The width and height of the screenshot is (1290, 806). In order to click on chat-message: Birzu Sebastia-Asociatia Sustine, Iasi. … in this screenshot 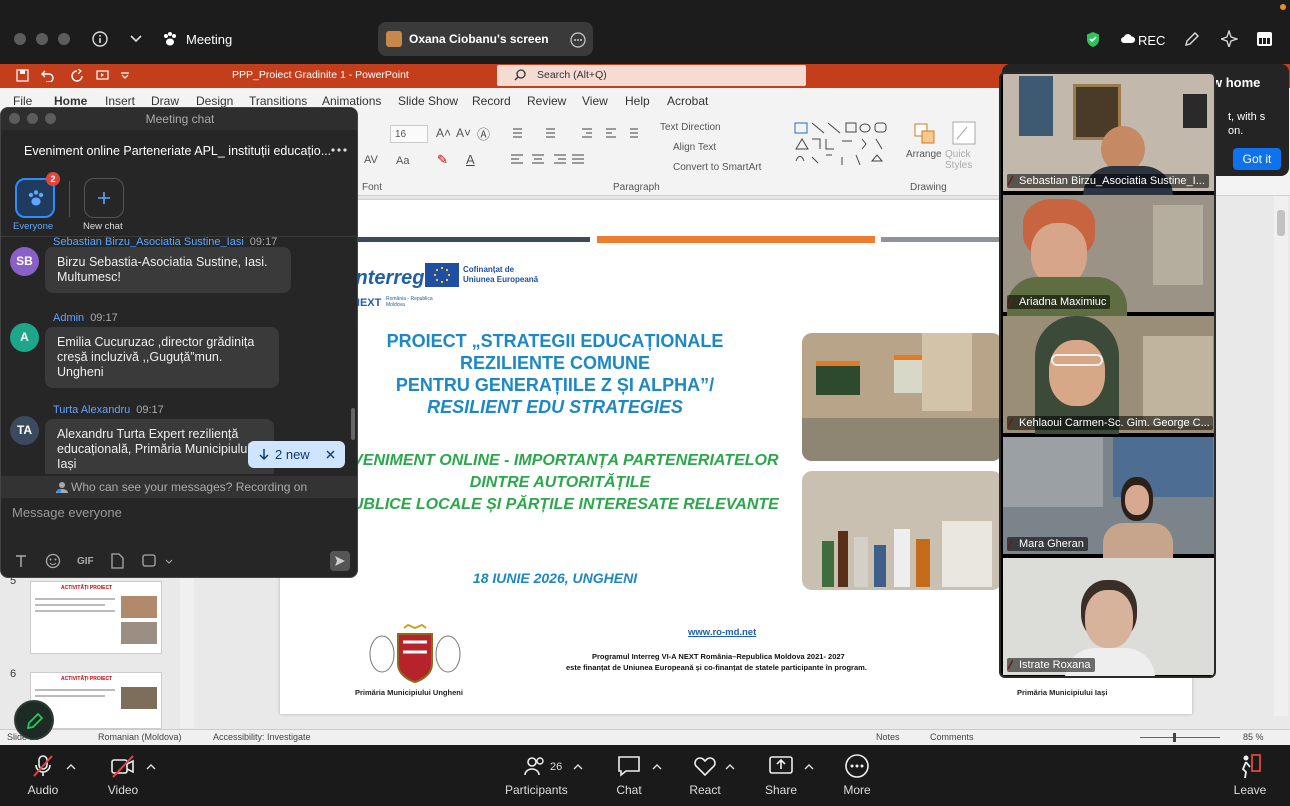, I will do `click(168, 270)`.